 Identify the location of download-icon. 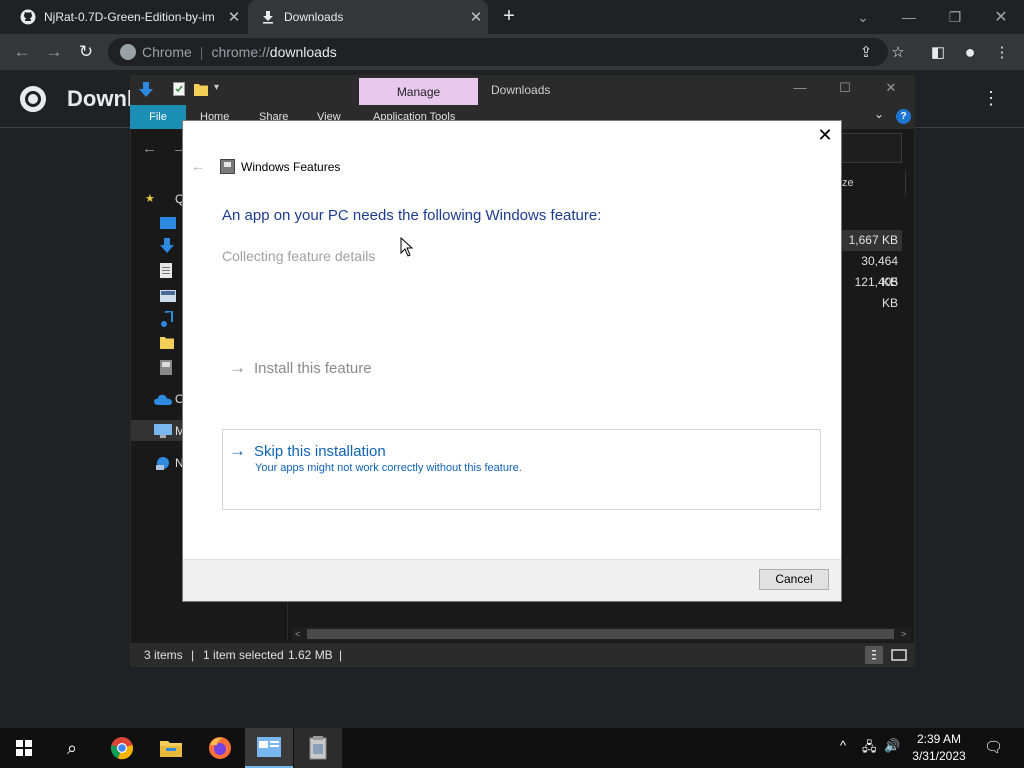
(268, 17).